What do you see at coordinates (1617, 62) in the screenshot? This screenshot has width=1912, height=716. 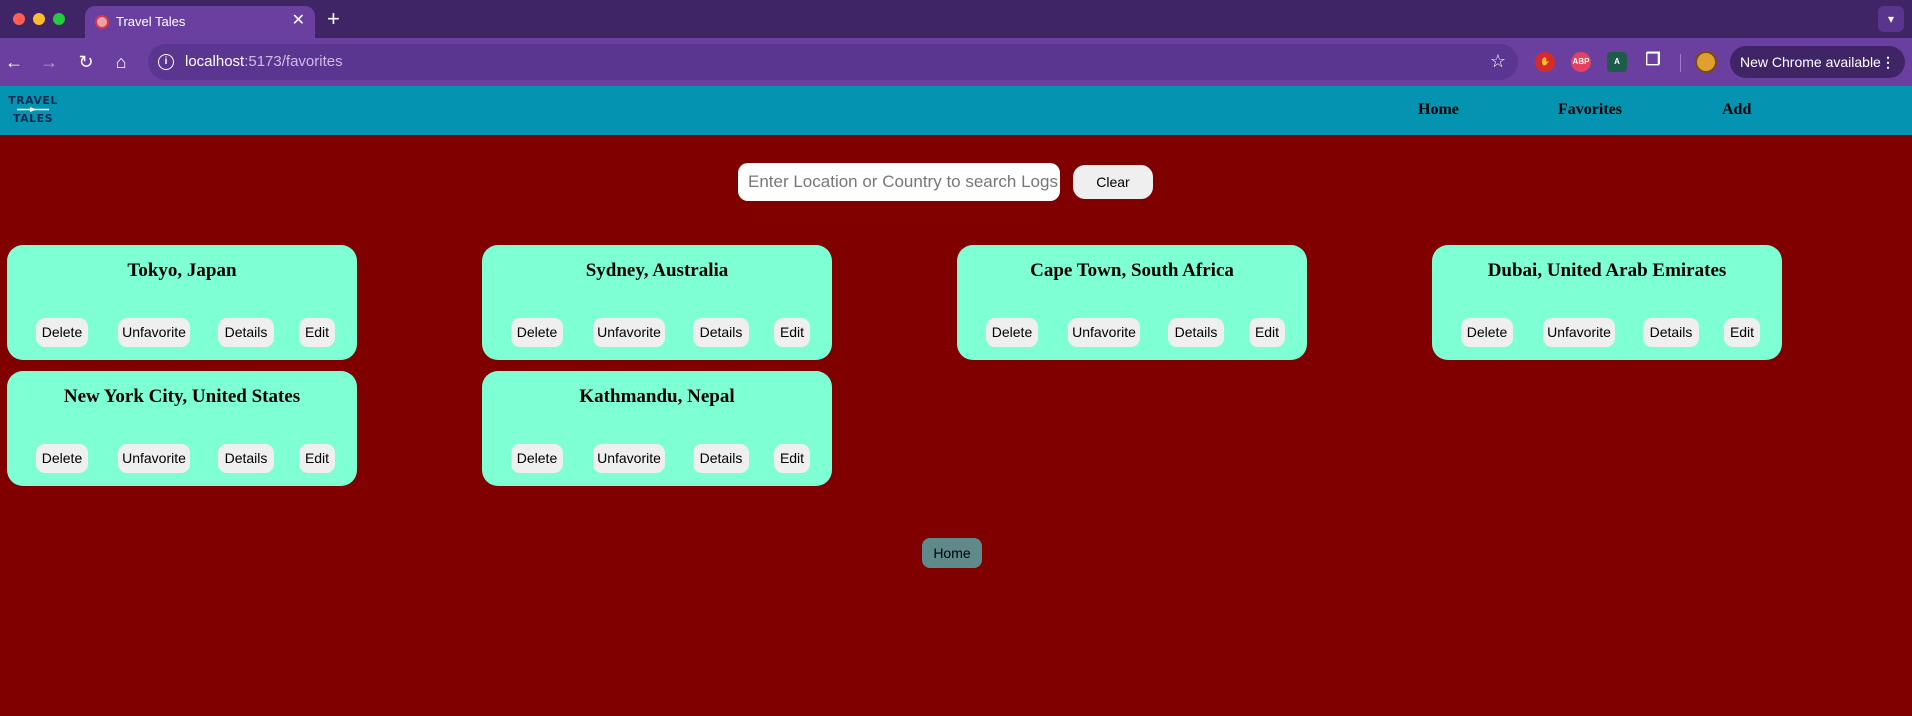 I see `a-extension-icon: A` at bounding box center [1617, 62].